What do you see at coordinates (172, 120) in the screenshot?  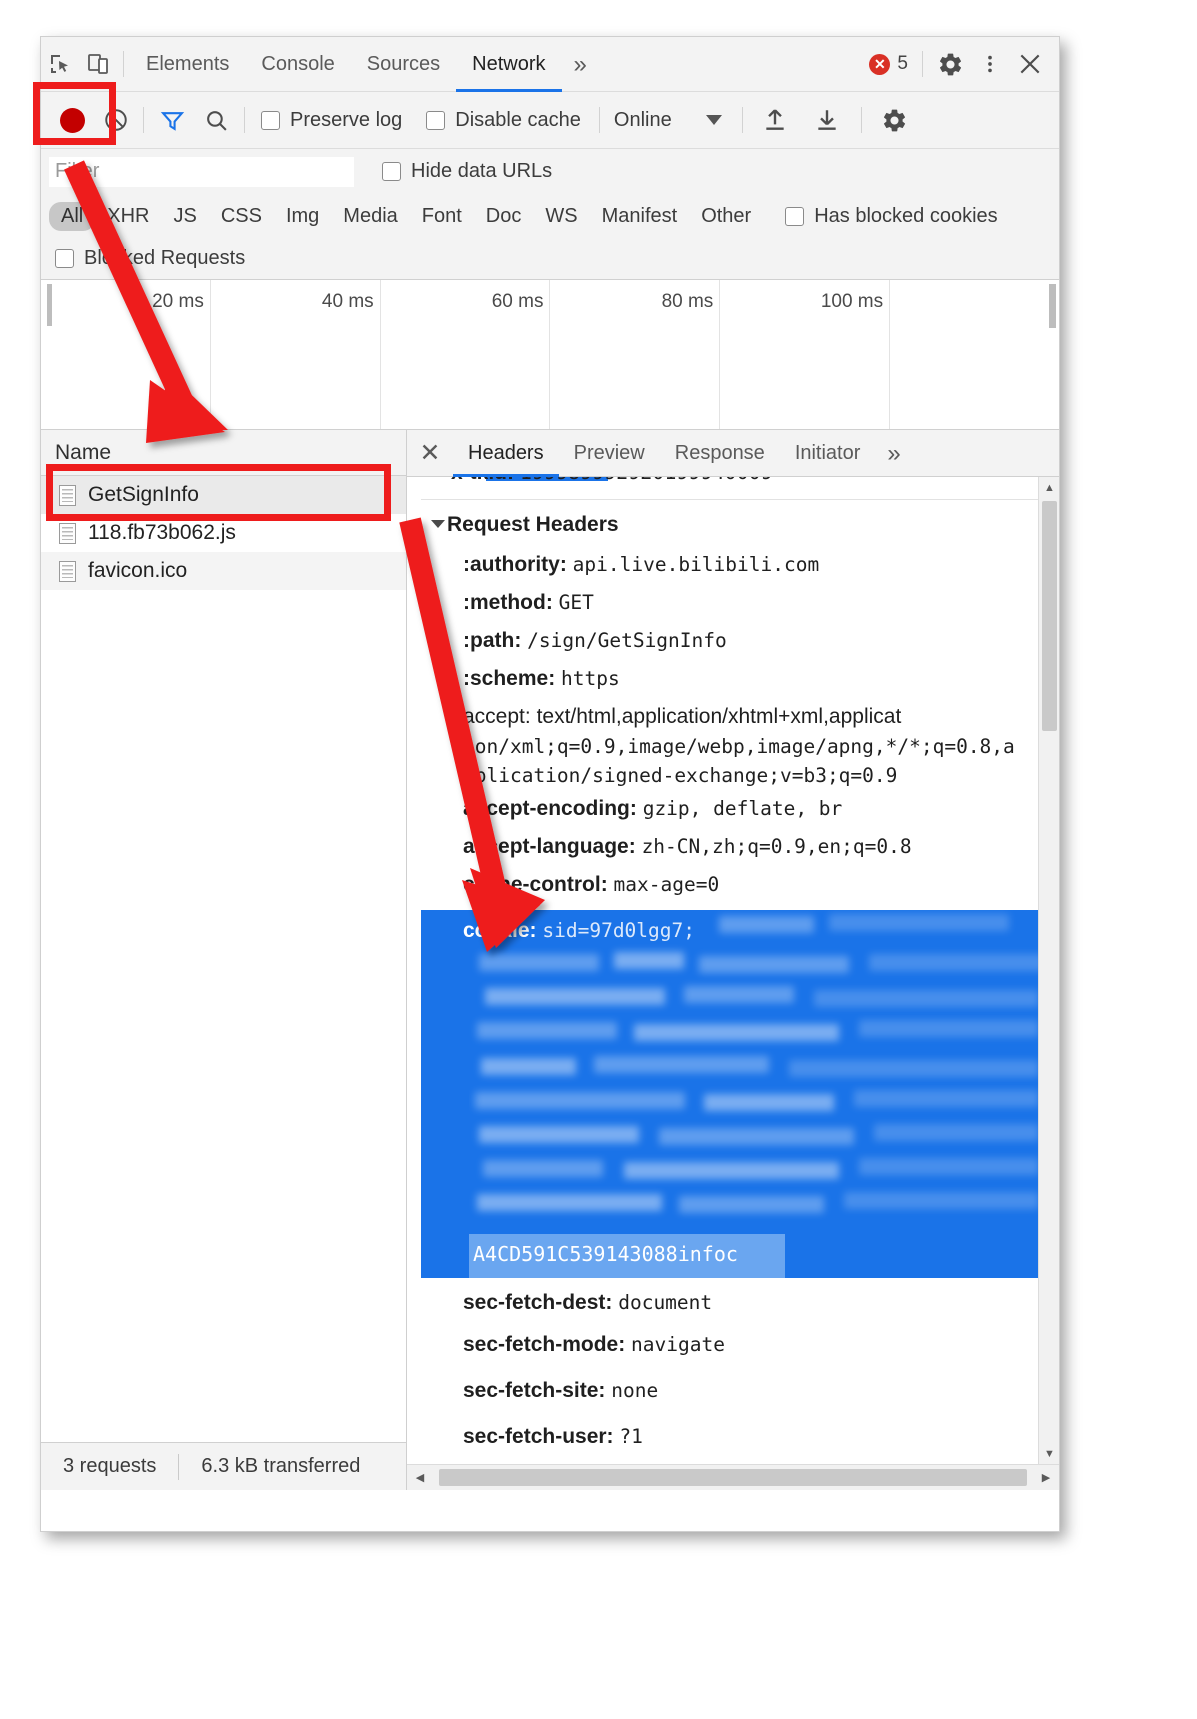 I see `filter-funnel-icon` at bounding box center [172, 120].